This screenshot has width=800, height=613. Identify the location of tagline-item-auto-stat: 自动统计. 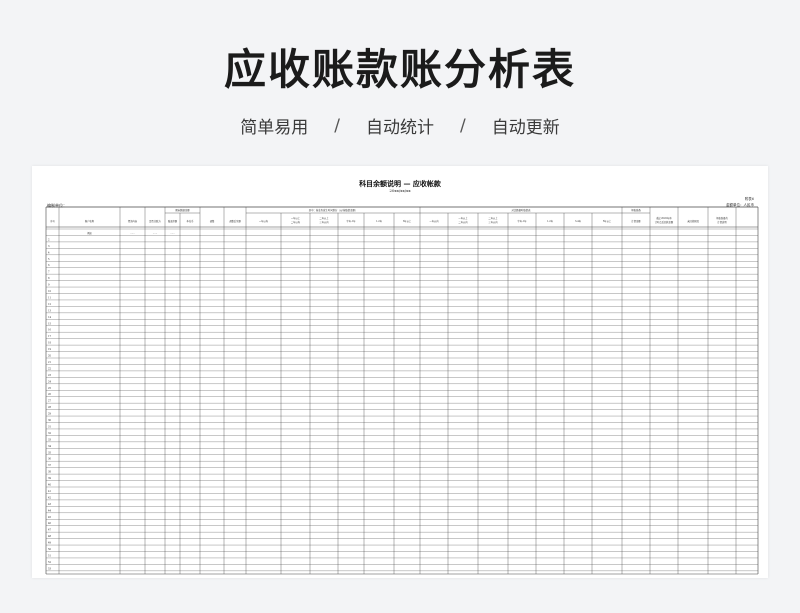
(400, 128).